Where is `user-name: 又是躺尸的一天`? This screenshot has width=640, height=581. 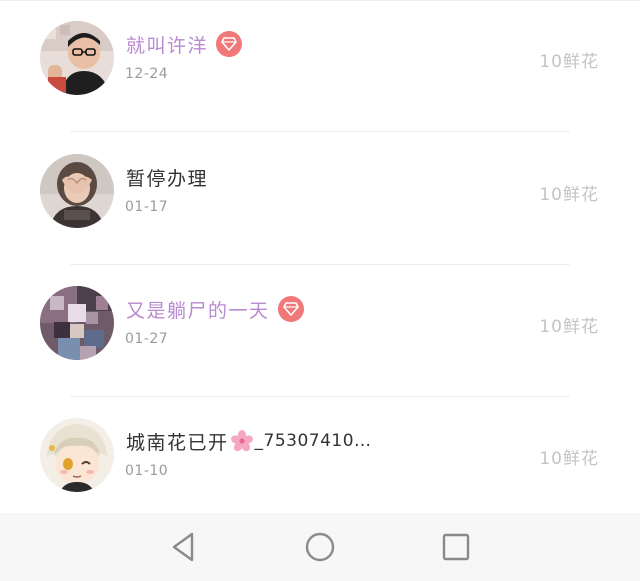
user-name: 又是躺尸的一天 is located at coordinates (215, 309).